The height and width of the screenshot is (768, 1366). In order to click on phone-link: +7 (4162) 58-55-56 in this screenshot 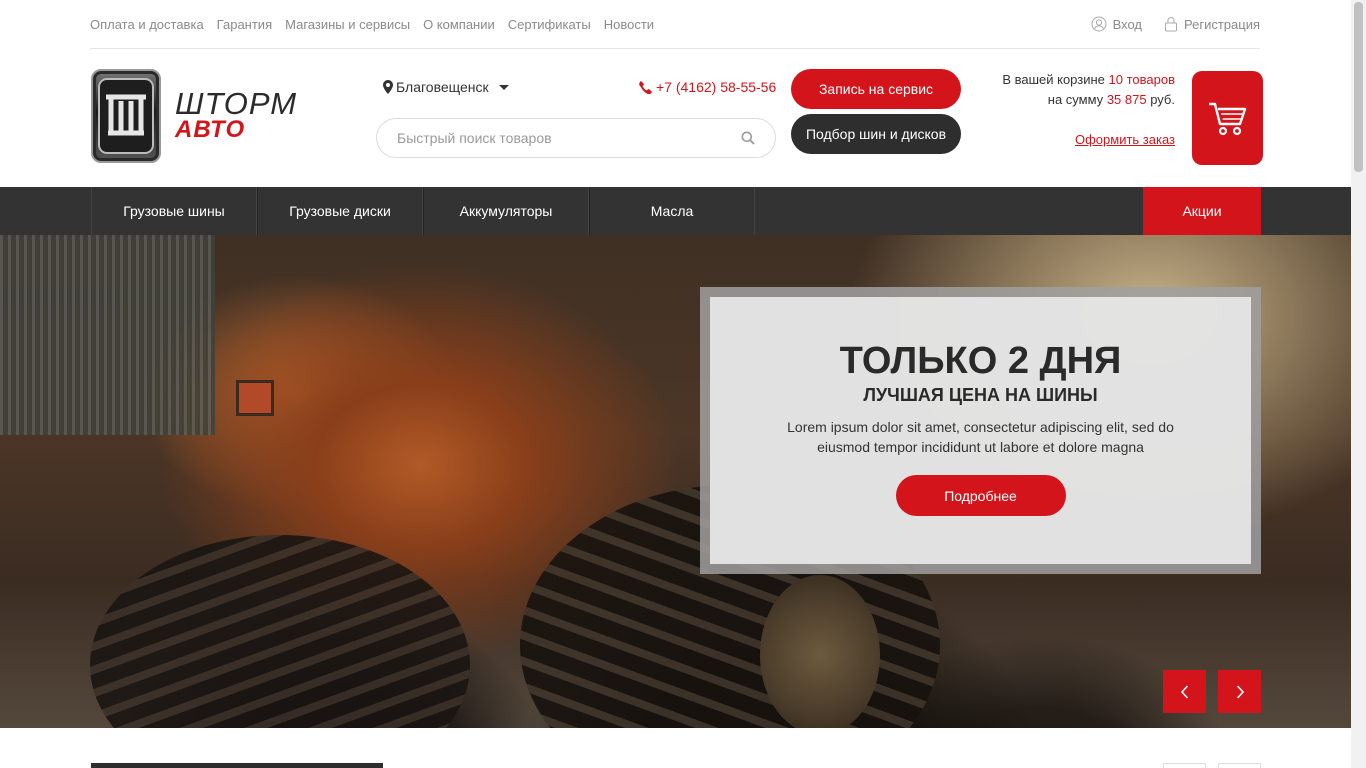, I will do `click(707, 87)`.